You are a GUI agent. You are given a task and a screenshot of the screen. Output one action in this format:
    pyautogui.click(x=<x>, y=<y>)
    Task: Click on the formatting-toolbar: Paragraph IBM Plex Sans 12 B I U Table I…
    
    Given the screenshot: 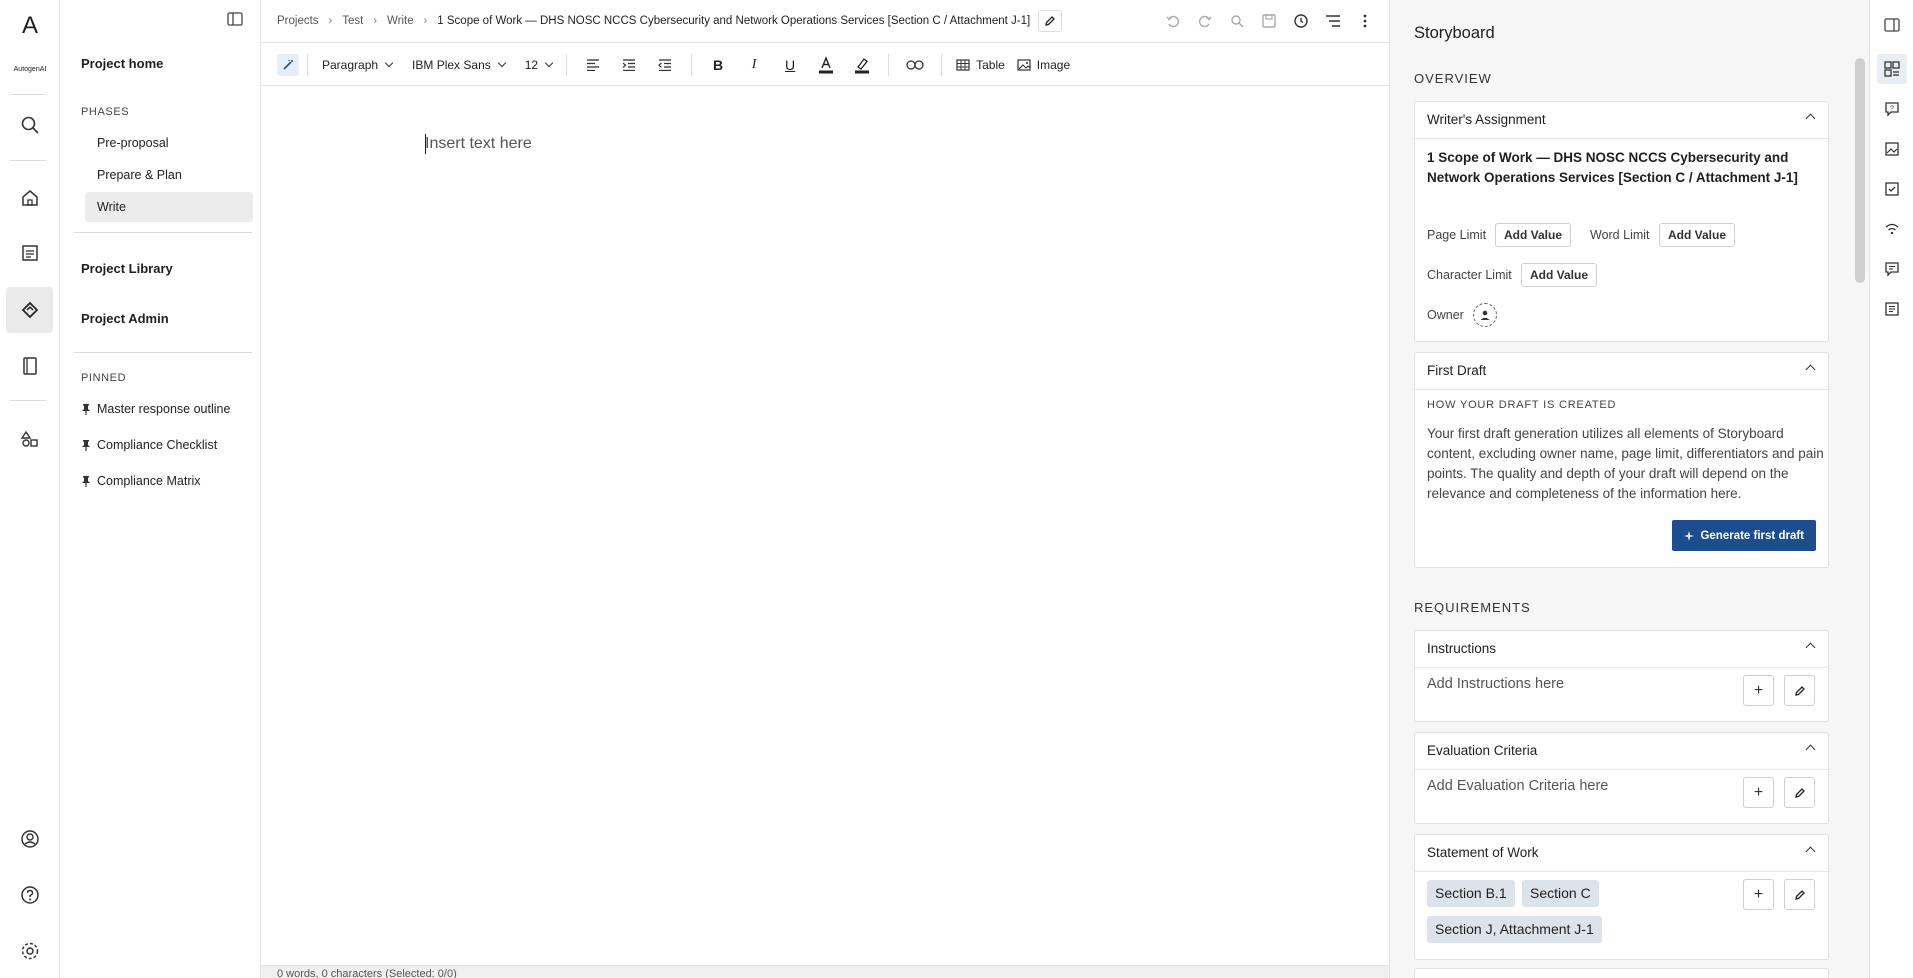 What is the action you would take?
    pyautogui.click(x=825, y=65)
    